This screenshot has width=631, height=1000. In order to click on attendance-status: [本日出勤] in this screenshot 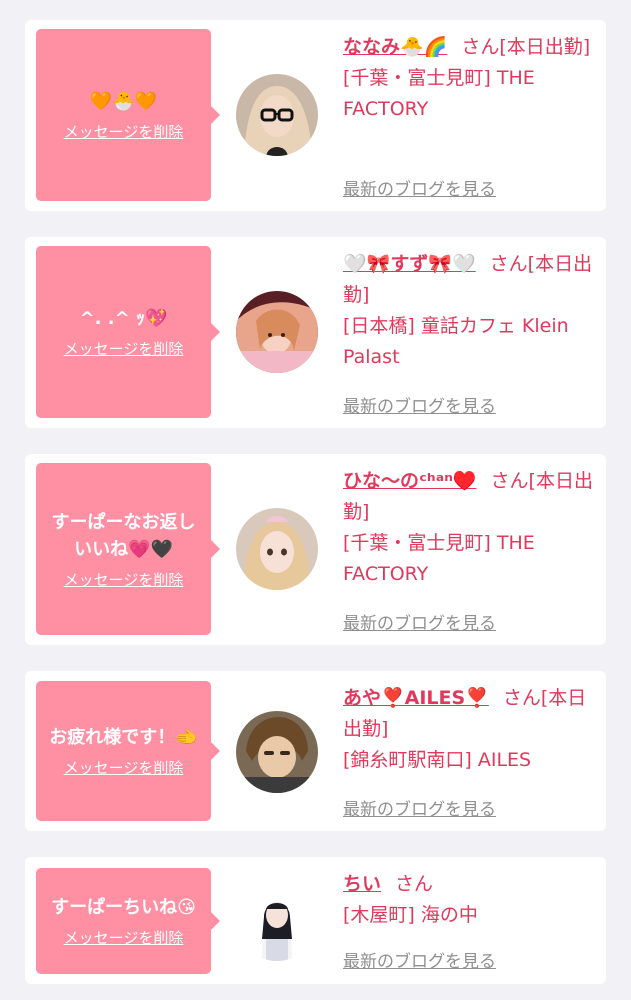, I will do `click(545, 47)`.